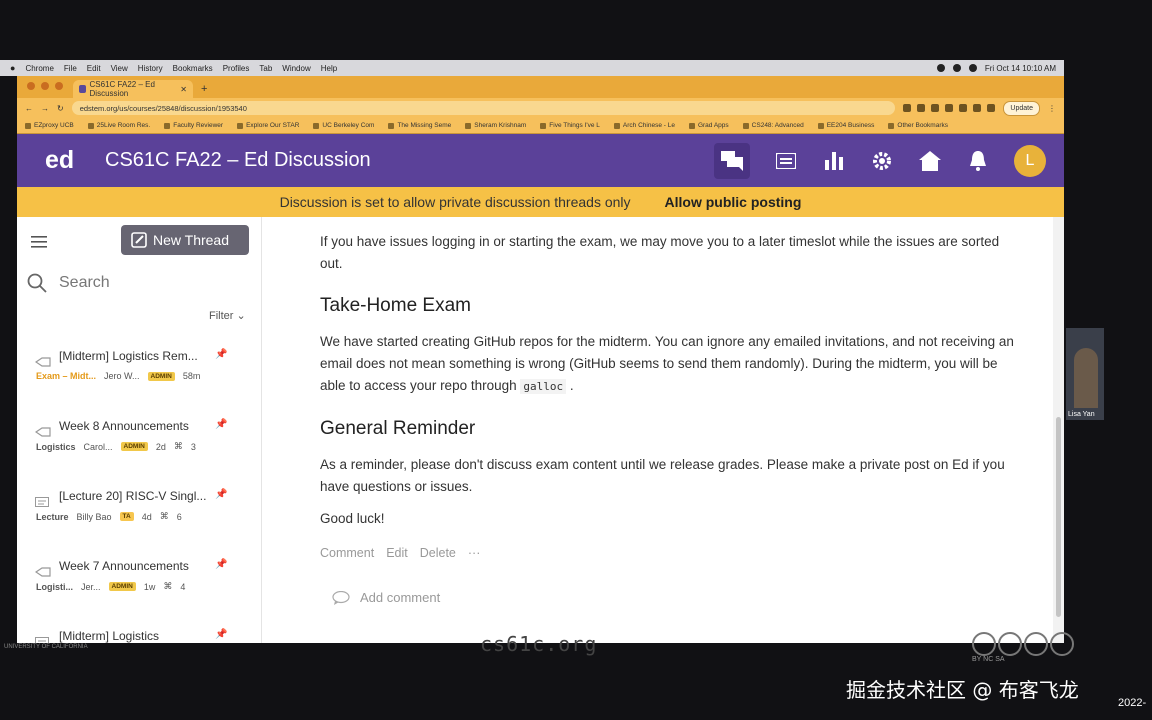  What do you see at coordinates (733, 202) in the screenshot?
I see `allow-public-posting-link: Allow public posting` at bounding box center [733, 202].